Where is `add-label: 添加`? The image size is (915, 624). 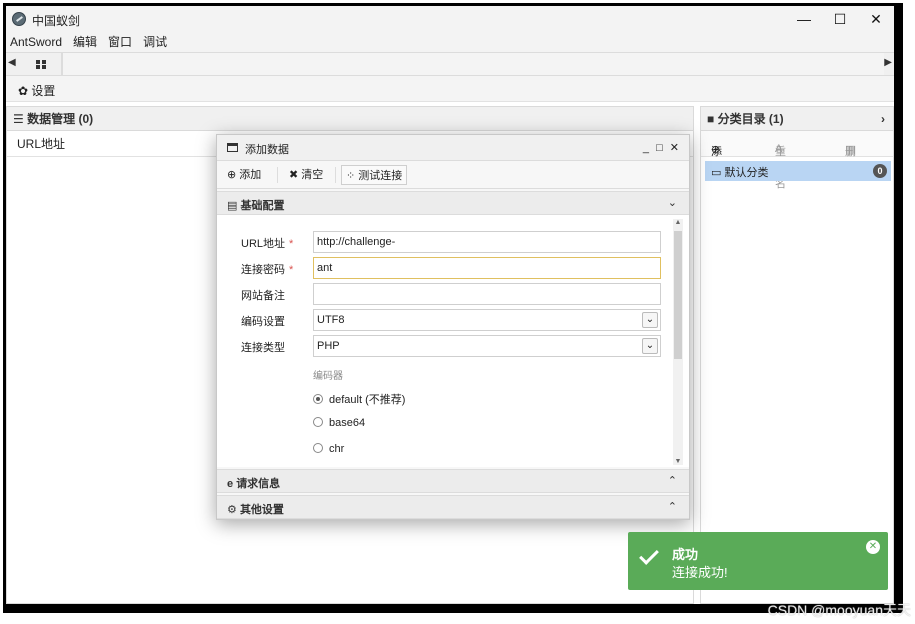 add-label: 添加 is located at coordinates (250, 175).